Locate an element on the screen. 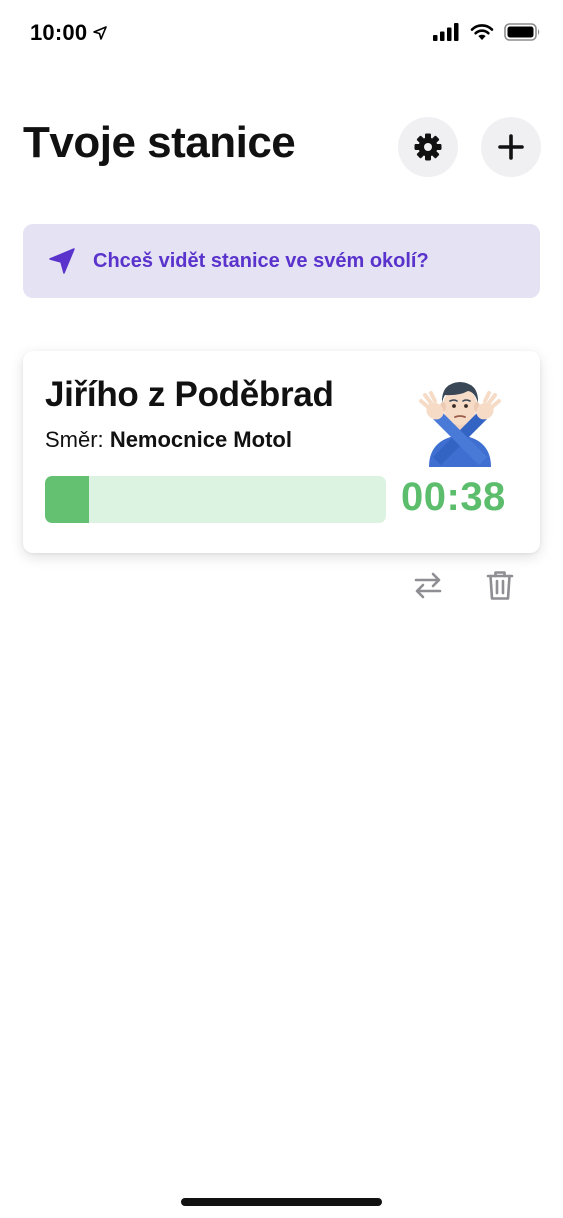  arrival-progress-fill is located at coordinates (67, 499).